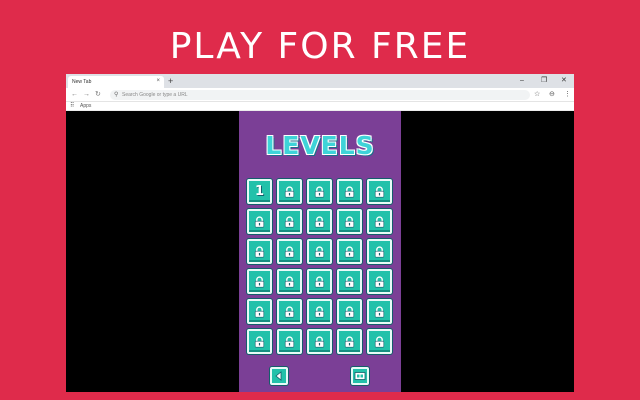 The height and width of the screenshot is (400, 640). Describe the element at coordinates (74, 95) in the screenshot. I see `back-icon: ←` at that location.